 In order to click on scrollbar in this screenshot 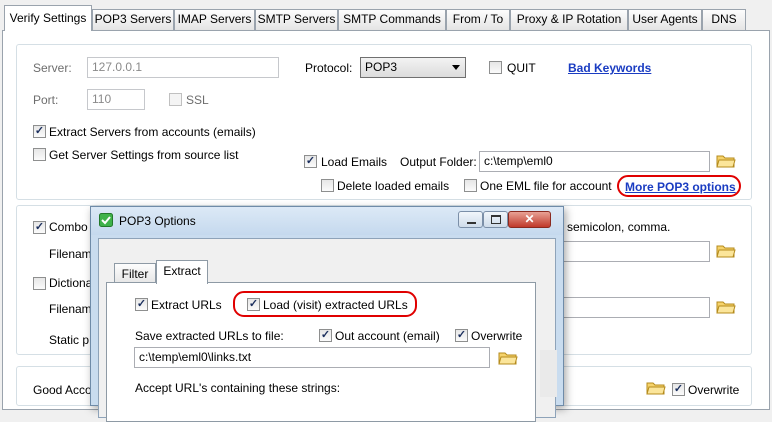, I will do `click(548, 373)`.